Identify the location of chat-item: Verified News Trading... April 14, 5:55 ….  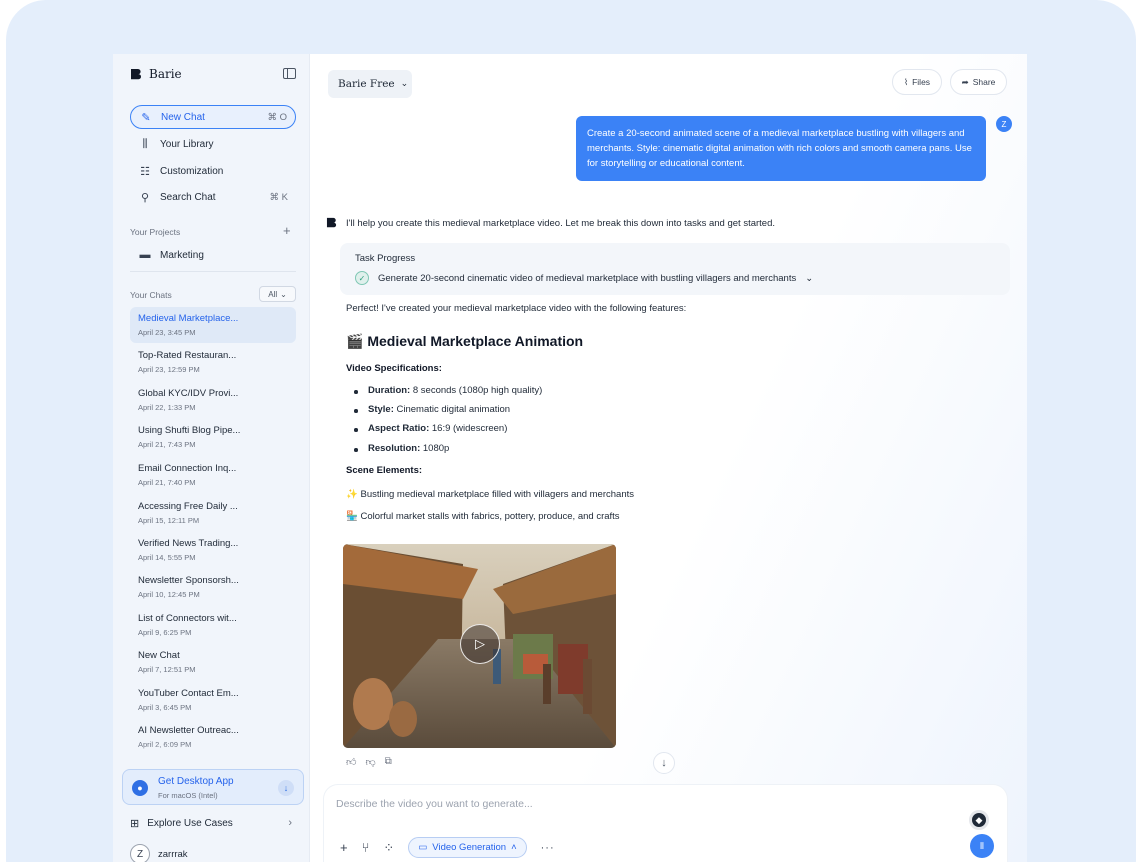
(213, 550).